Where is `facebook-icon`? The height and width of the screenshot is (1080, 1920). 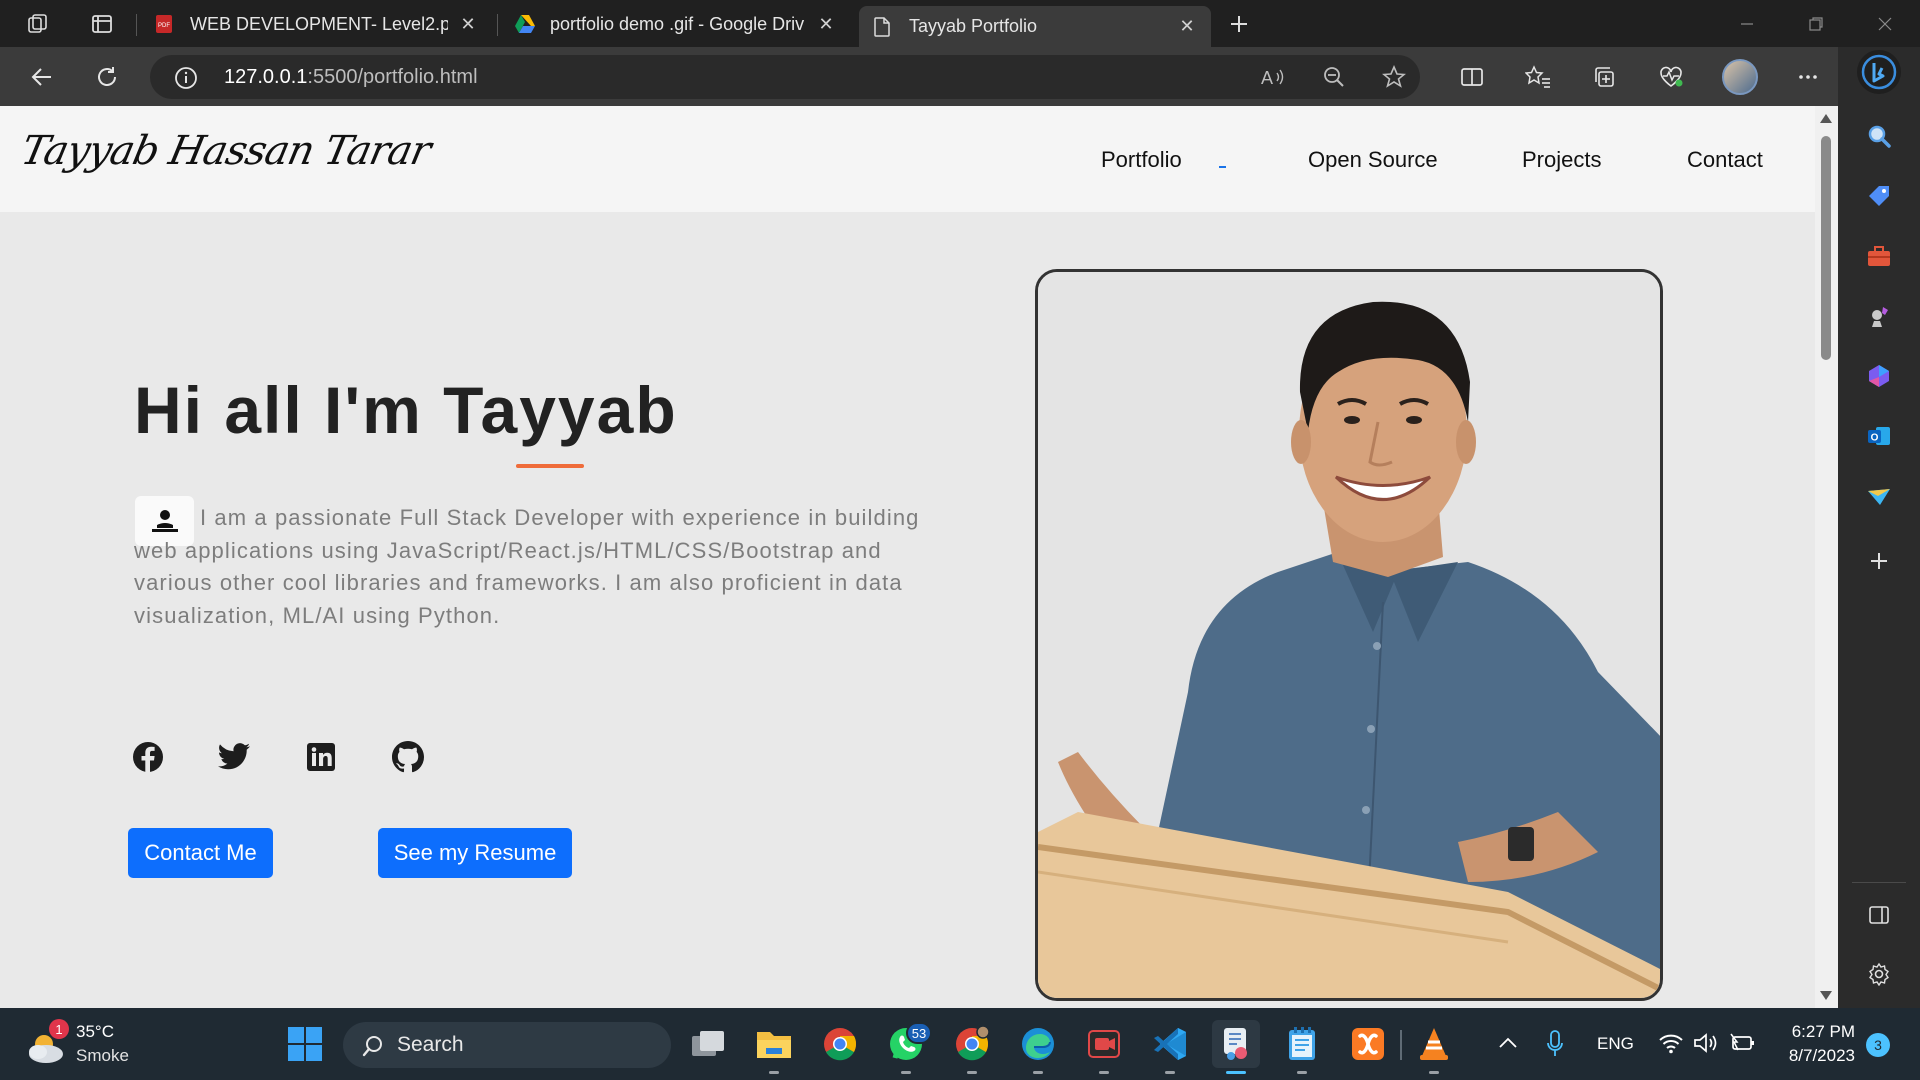 facebook-icon is located at coordinates (148, 757).